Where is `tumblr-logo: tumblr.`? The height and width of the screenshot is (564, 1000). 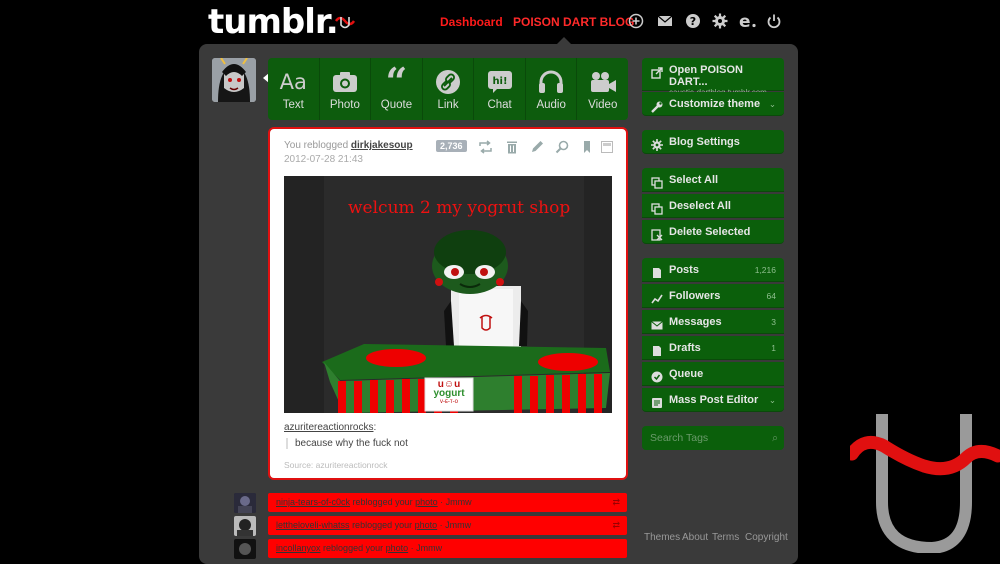 tumblr-logo: tumblr. is located at coordinates (273, 22).